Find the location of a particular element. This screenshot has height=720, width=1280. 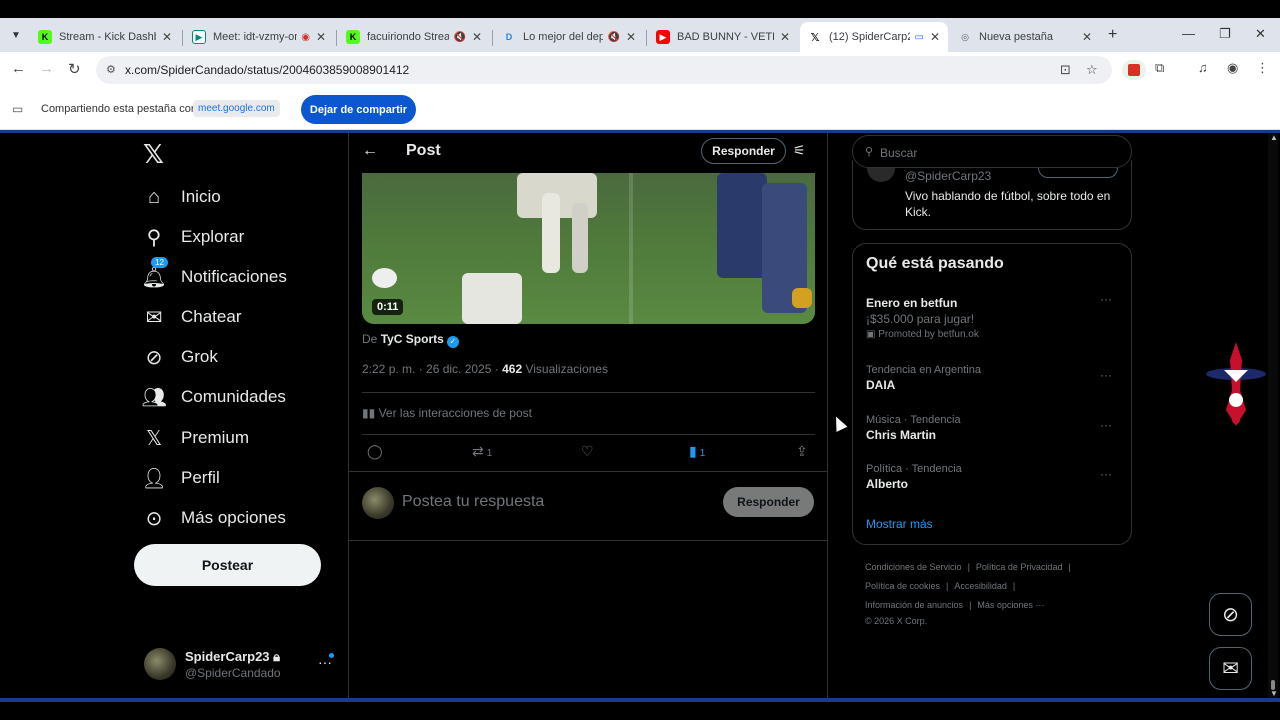

search-input: ⚲ Buscar is located at coordinates (992, 151).